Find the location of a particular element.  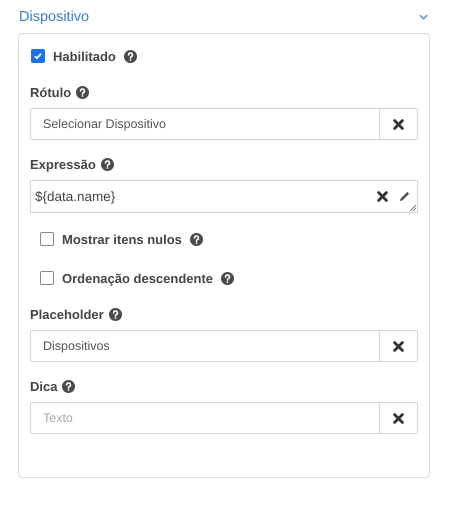

text-field: Selecionar Dispositivo is located at coordinates (204, 124).